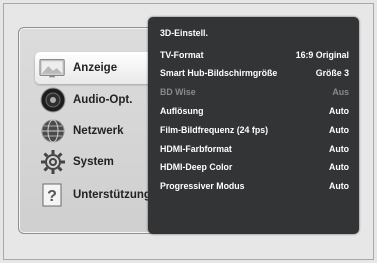 This screenshot has width=377, height=263. What do you see at coordinates (184, 33) in the screenshot?
I see `row-label: 3D-Einstell.` at bounding box center [184, 33].